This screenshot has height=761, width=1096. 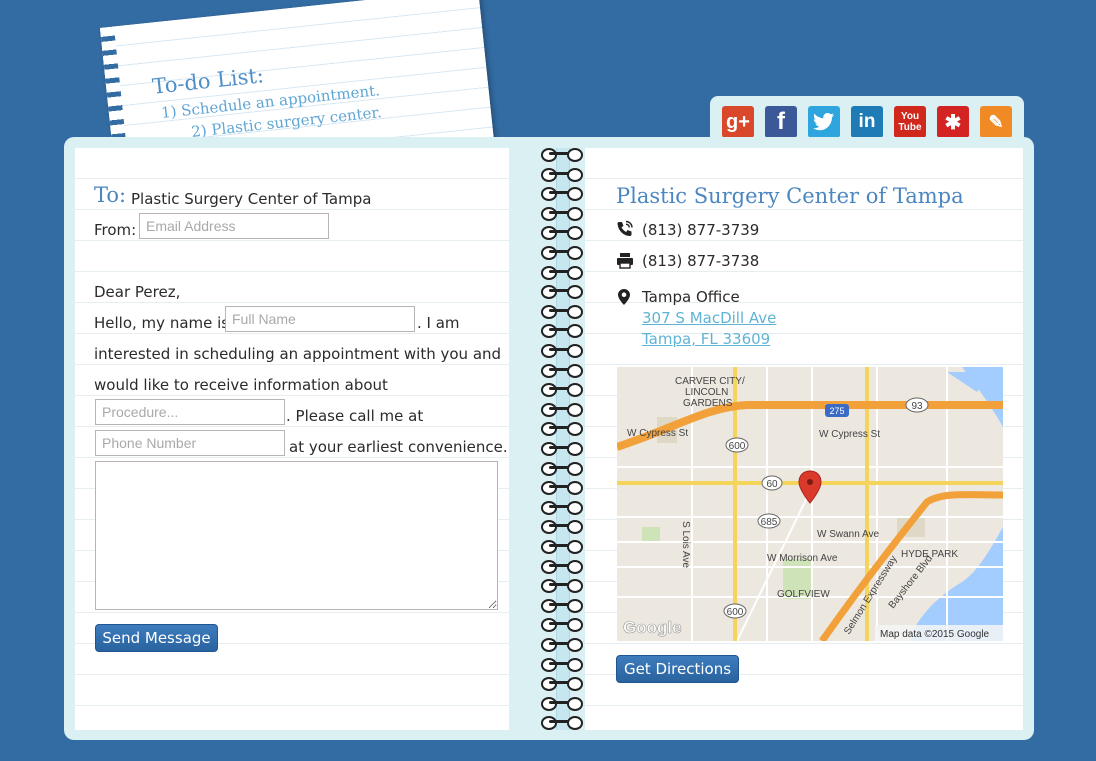 What do you see at coordinates (320, 319) in the screenshot?
I see `full-name-field` at bounding box center [320, 319].